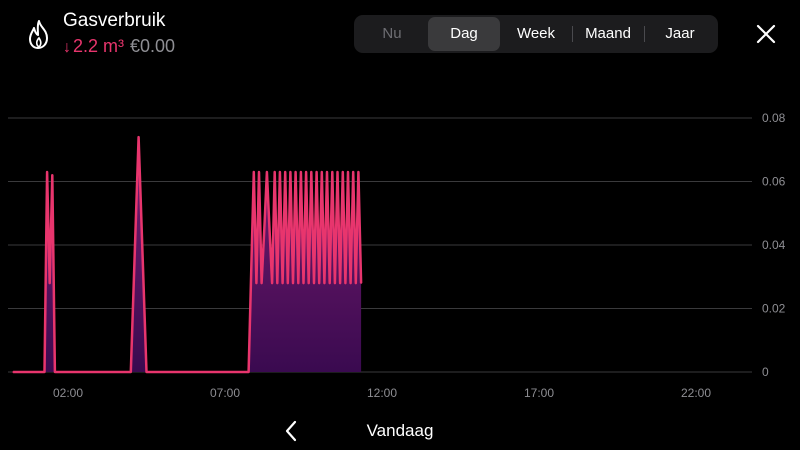 The width and height of the screenshot is (800, 450). Describe the element at coordinates (99, 46) in the screenshot. I see `usage-amount: 2.2 m³` at that location.